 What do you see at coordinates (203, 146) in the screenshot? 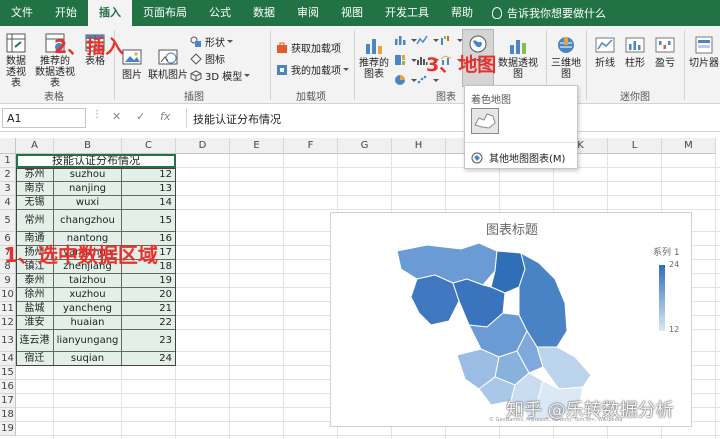
I see `column-header: D` at bounding box center [203, 146].